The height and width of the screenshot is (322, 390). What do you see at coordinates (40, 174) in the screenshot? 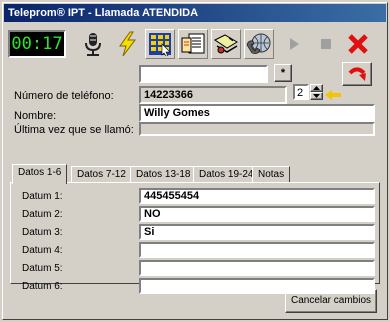
I see `tab-datos-1-6: Datos 1-6` at bounding box center [40, 174].